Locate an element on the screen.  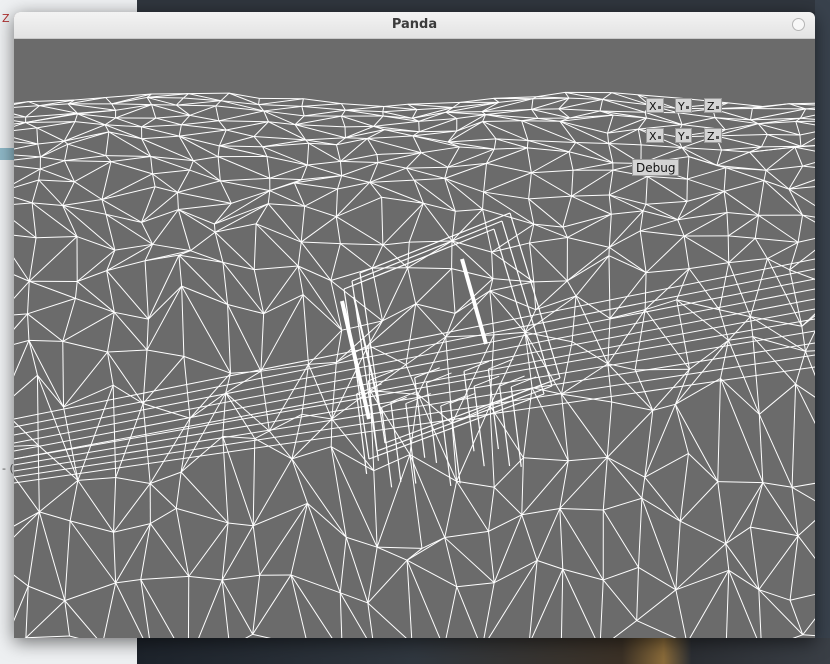
rotate-y-button: Y is located at coordinates (683, 105).